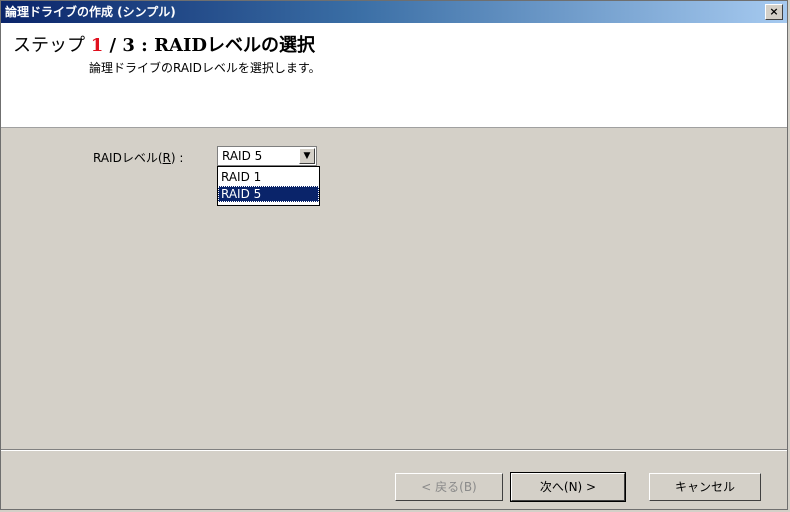  Describe the element at coordinates (90, 12) in the screenshot. I see `window-title: 論理ドライブの作成 (シンプル)` at that location.